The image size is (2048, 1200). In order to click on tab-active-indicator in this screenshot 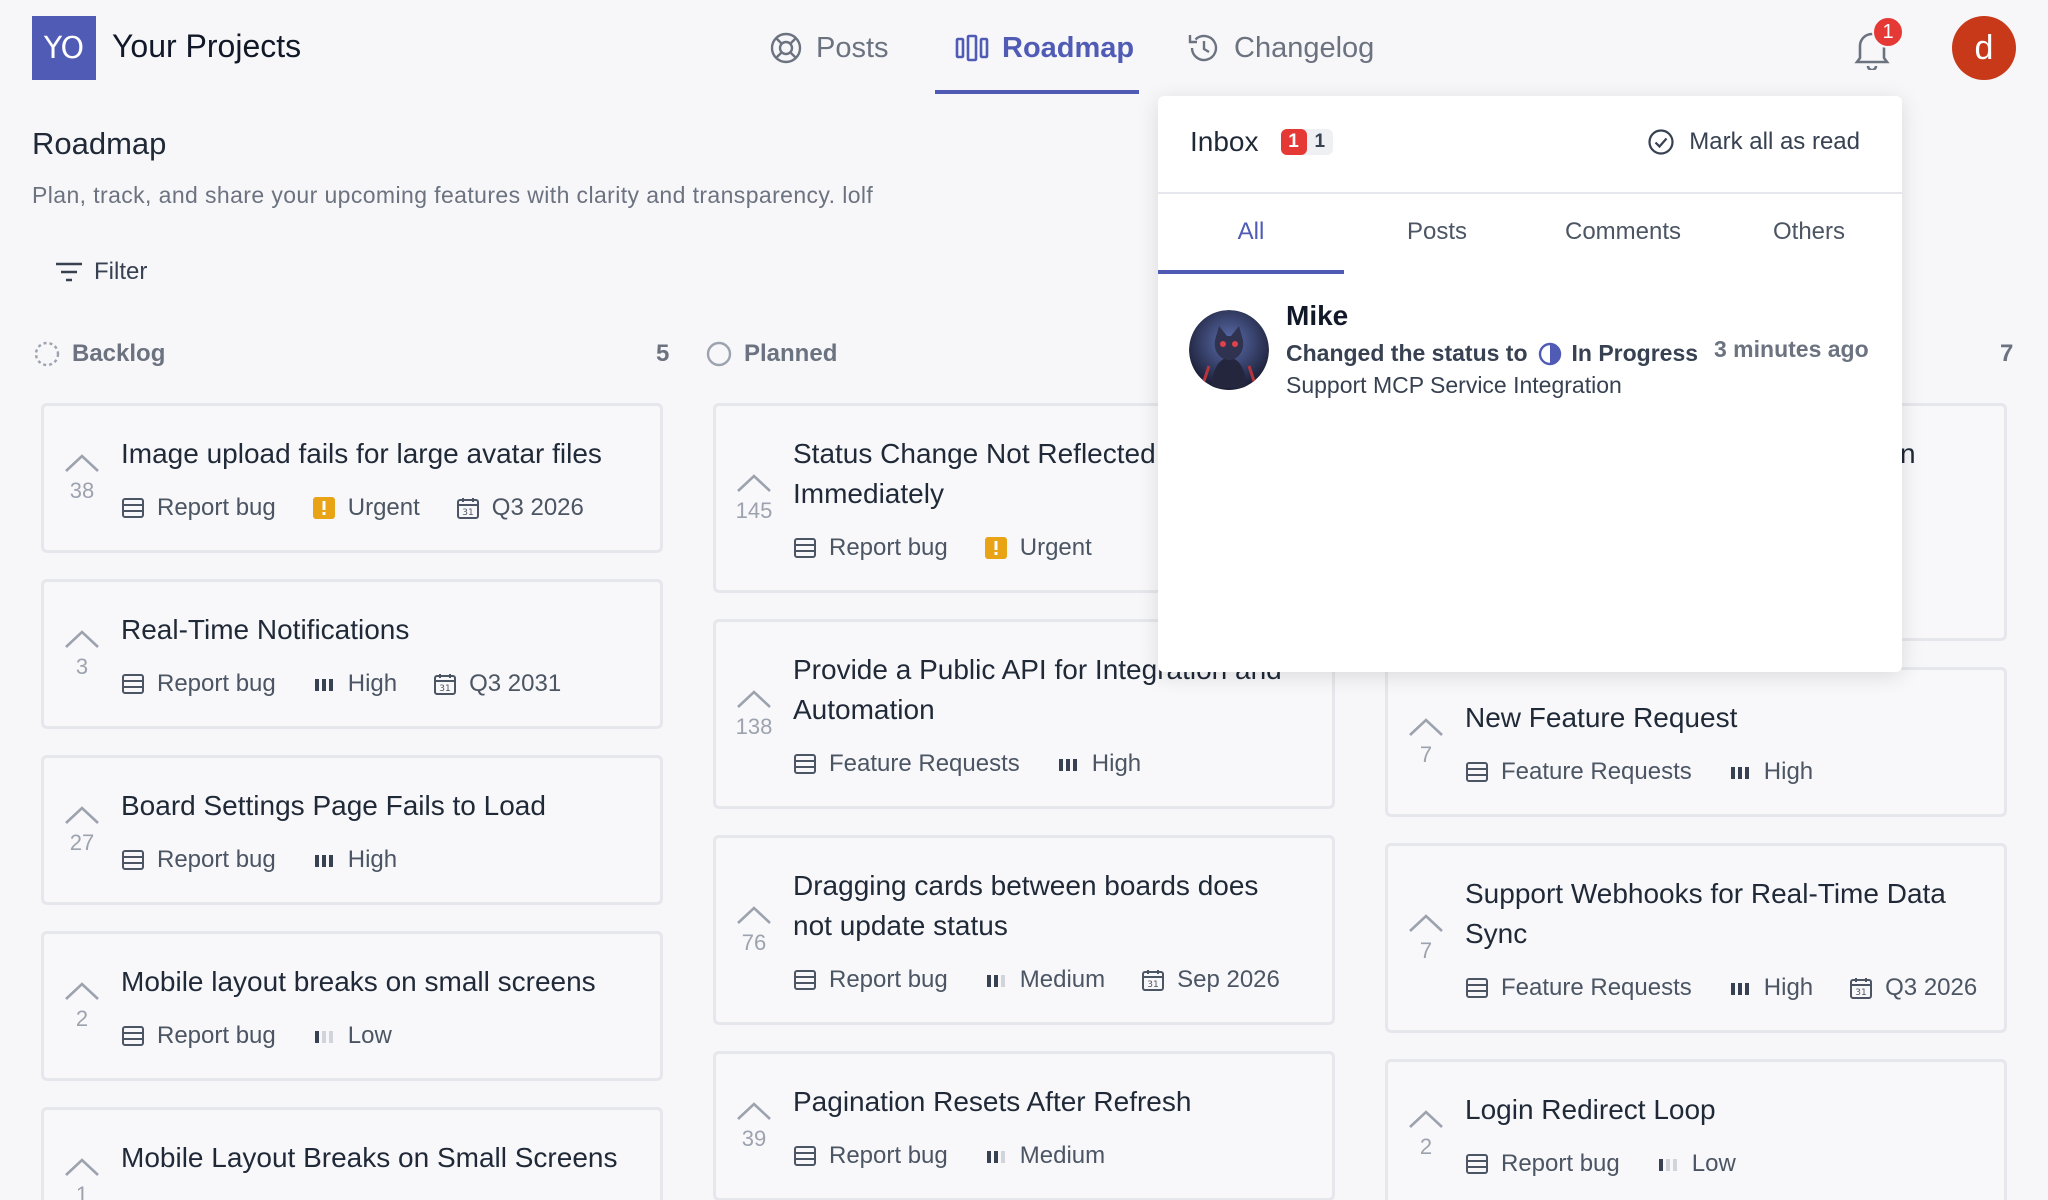, I will do `click(1251, 272)`.